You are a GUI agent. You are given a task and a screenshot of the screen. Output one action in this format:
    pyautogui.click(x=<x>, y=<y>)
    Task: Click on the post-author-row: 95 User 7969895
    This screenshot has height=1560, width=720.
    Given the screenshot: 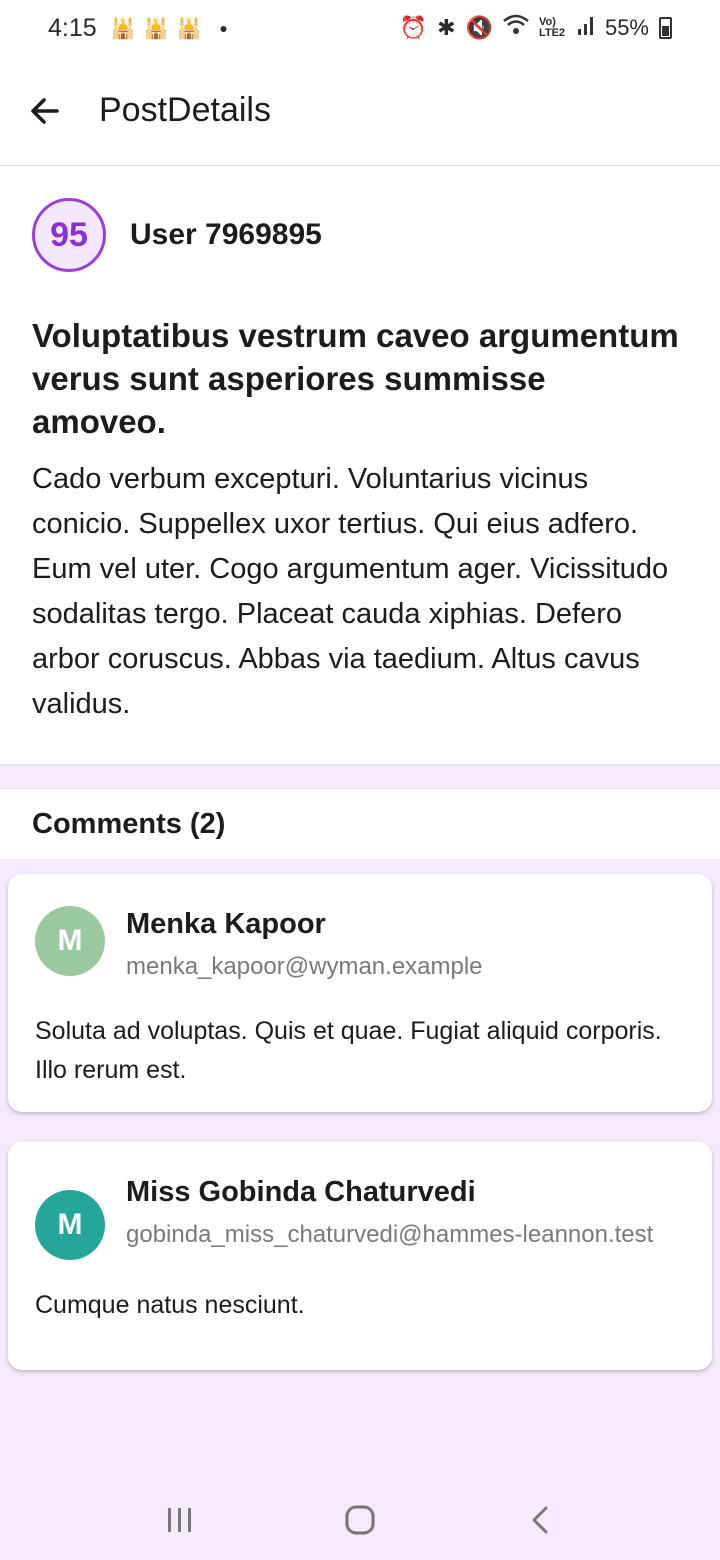 What is the action you would take?
    pyautogui.click(x=360, y=235)
    